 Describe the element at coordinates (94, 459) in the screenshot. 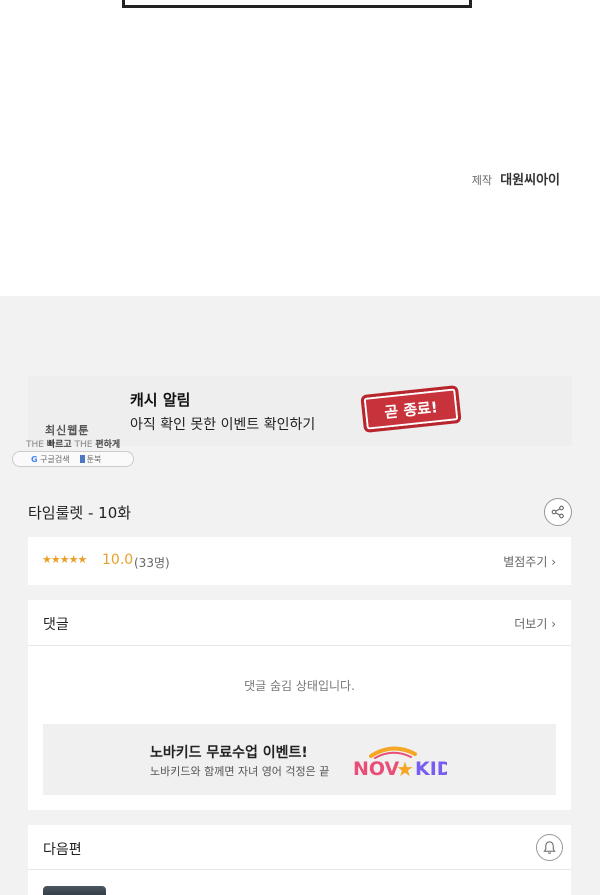

I see `watermark-site-label: 툰북` at that location.